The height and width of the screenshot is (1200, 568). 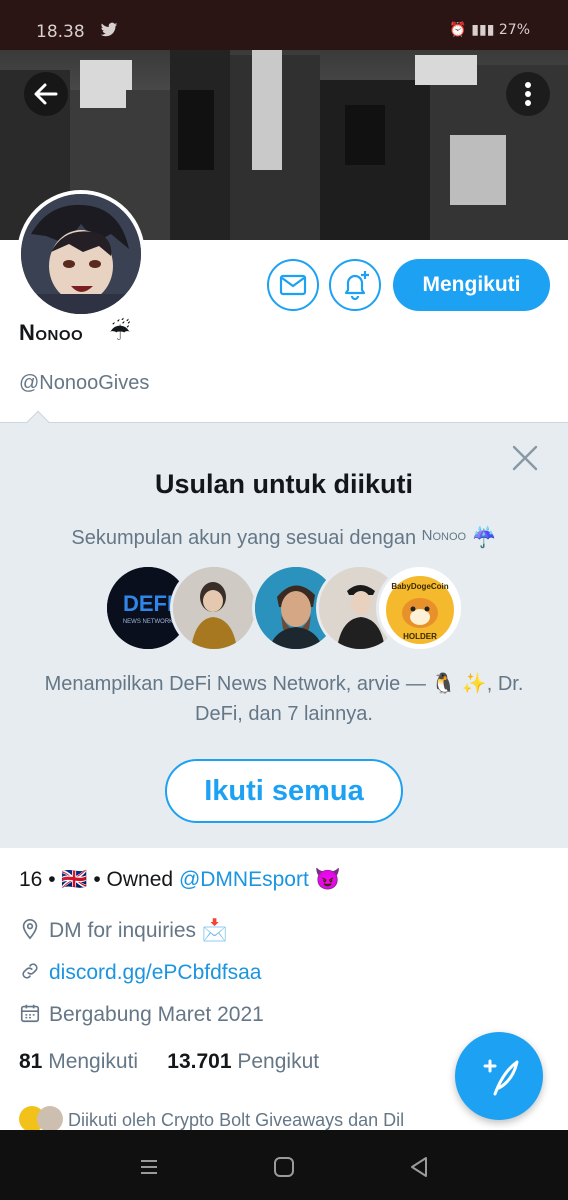 I want to click on more-vertical-icon, so click(x=528, y=94).